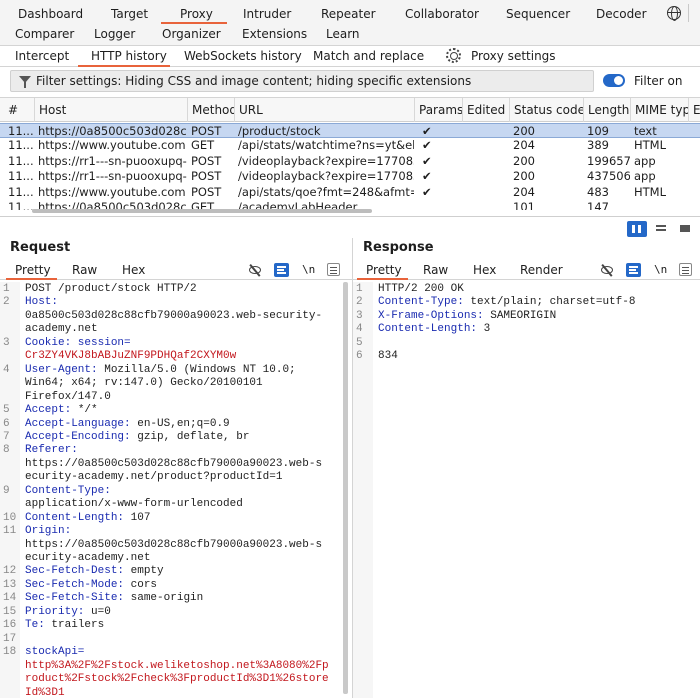 The height and width of the screenshot is (698, 700). Describe the element at coordinates (324, 110) in the screenshot. I see `col-url: URL` at that location.